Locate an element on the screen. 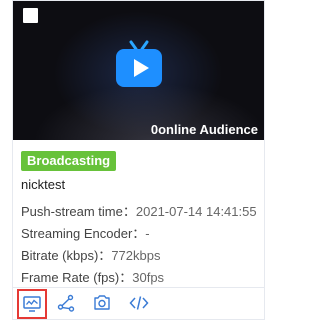  bitrate-label: Bitrate (kbps)： is located at coordinates (66, 255).